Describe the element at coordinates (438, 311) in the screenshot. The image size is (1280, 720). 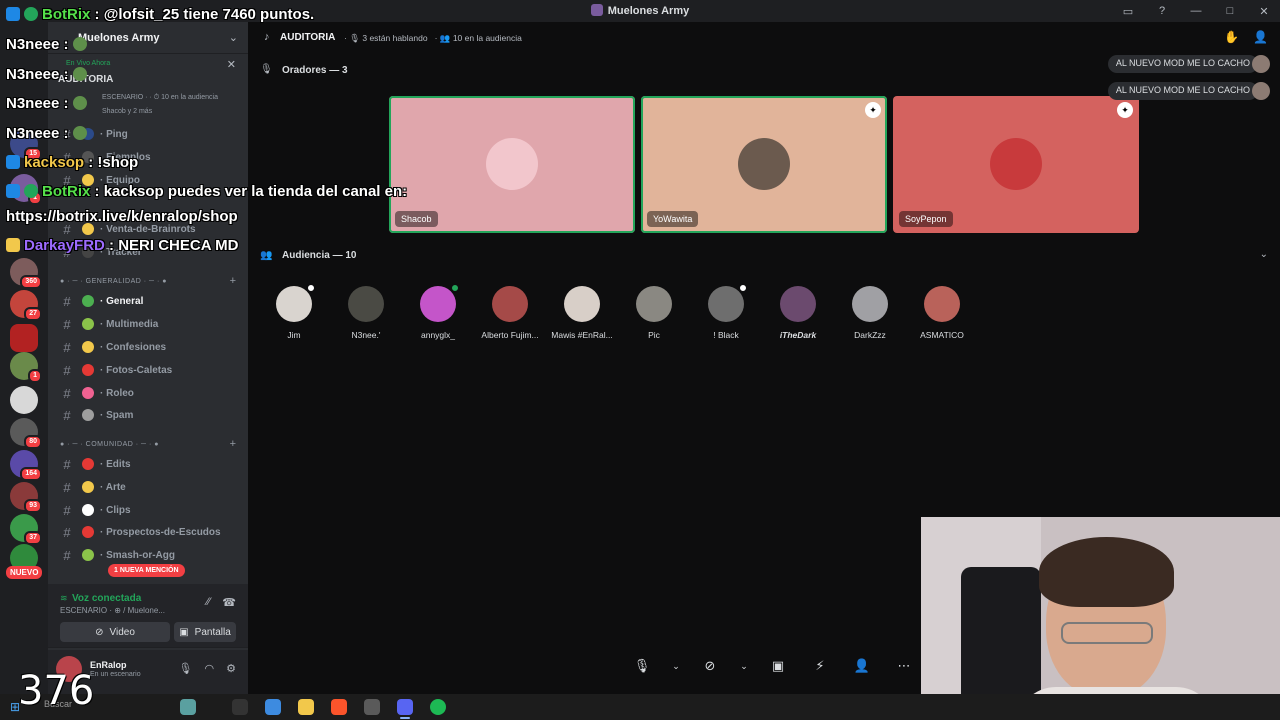
I see `audience-member: annyglx_` at that location.